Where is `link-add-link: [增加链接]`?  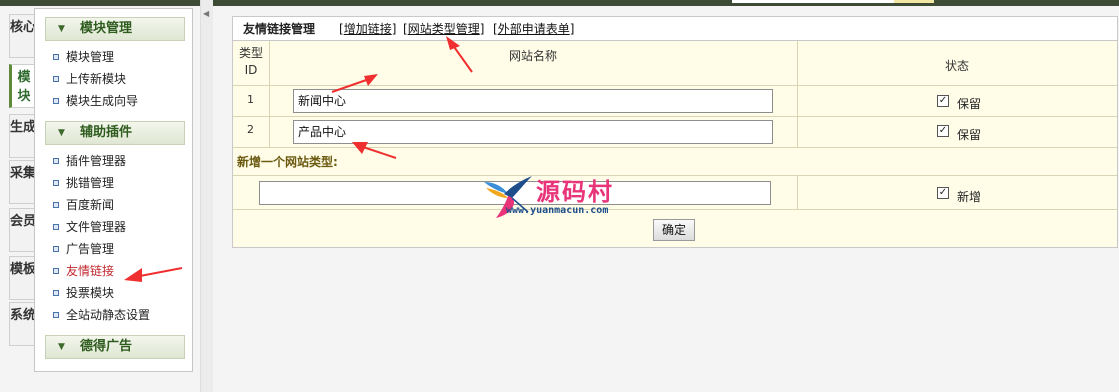 link-add-link: [增加链接] is located at coordinates (367, 29).